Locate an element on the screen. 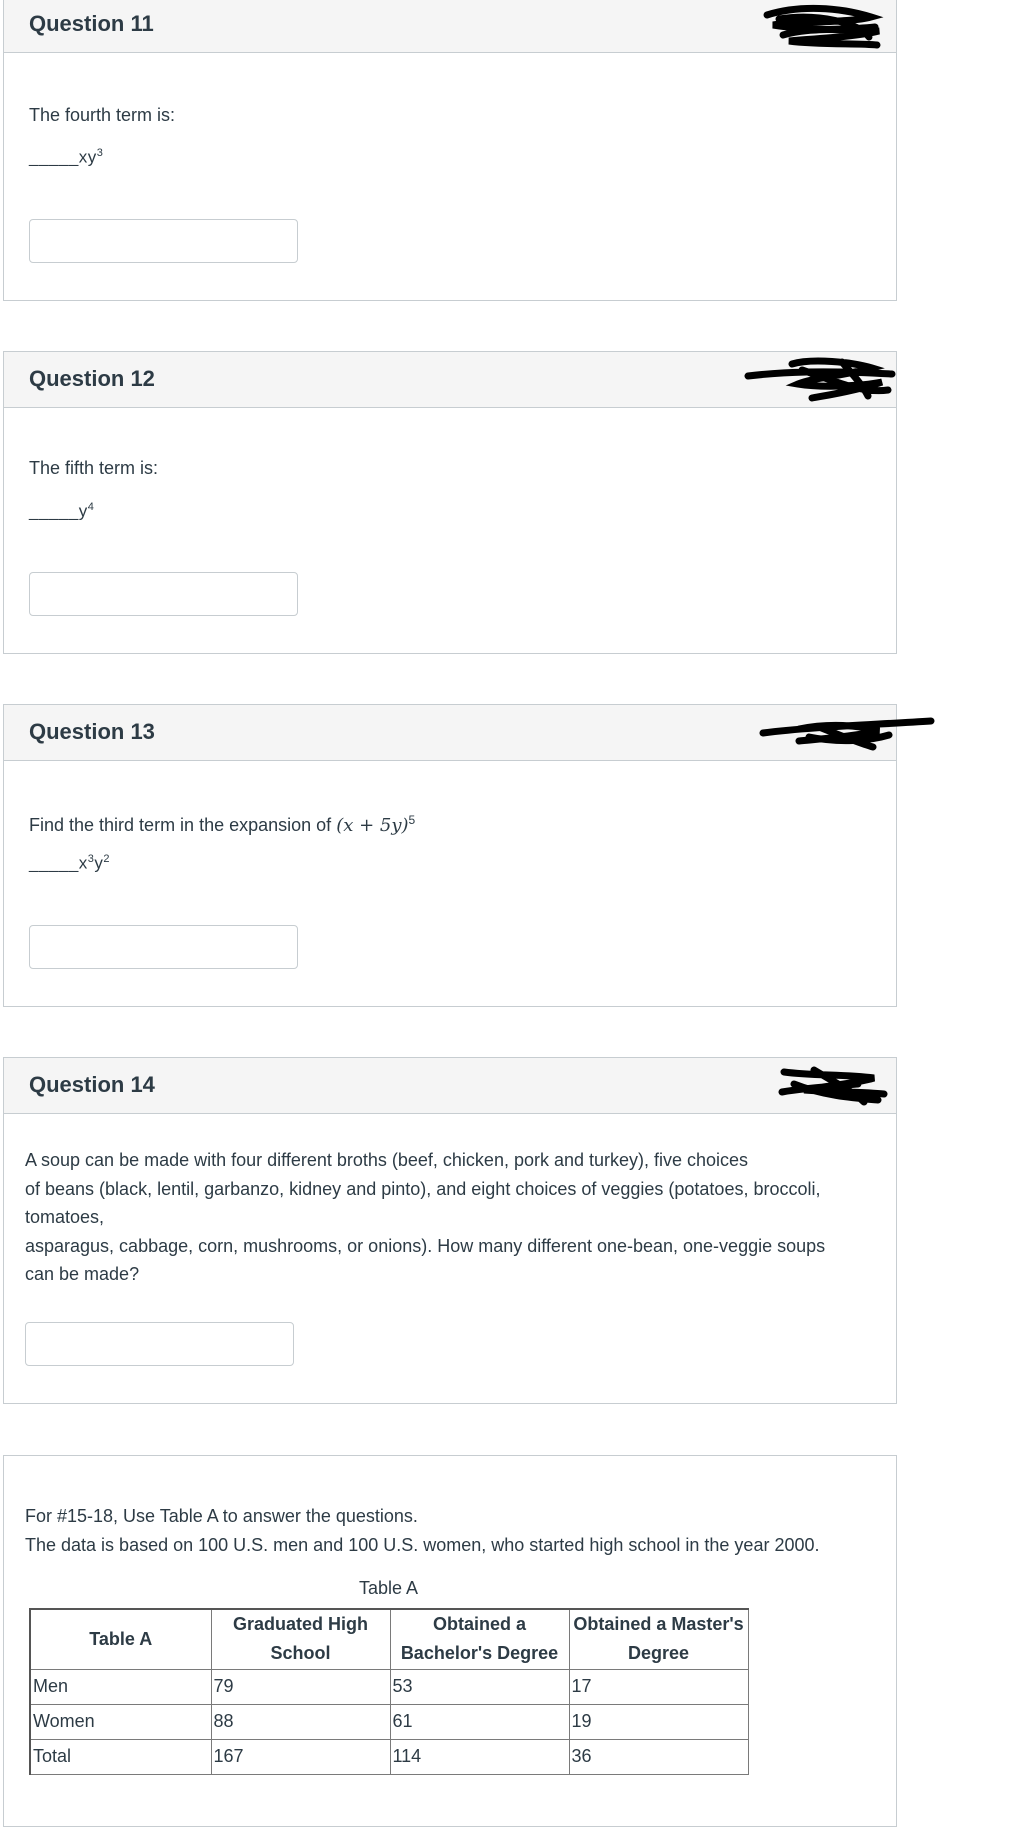 The height and width of the screenshot is (1832, 1012). table-corner-header: Table A is located at coordinates (120, 1639).